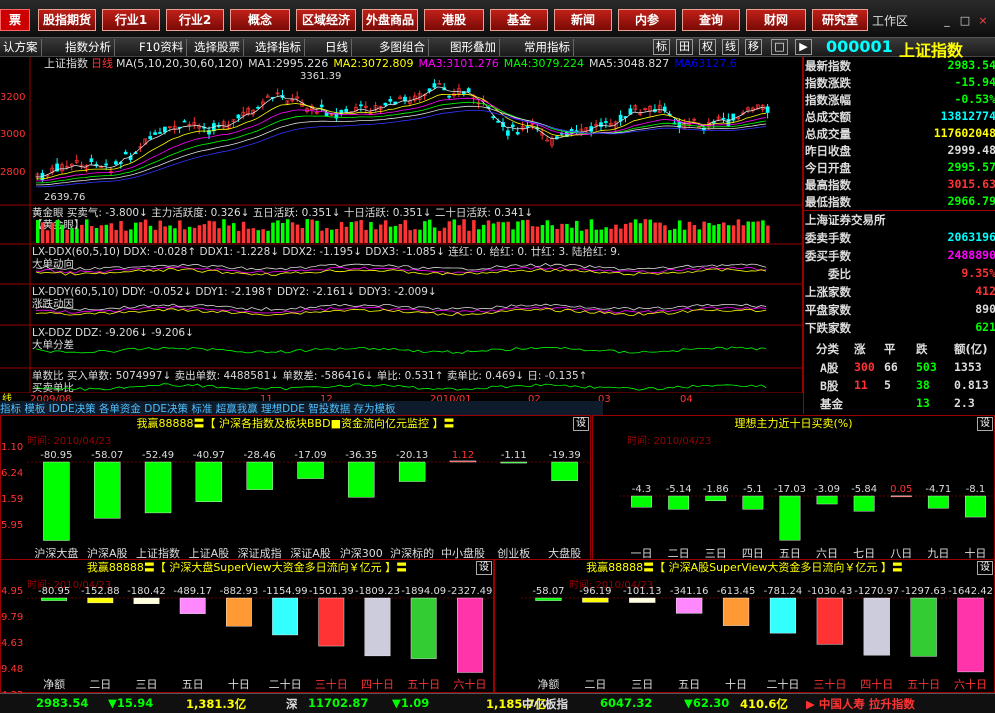 This screenshot has height=713, width=995. Describe the element at coordinates (707, 47) in the screenshot. I see `toolbar-tool-2: 权` at that location.